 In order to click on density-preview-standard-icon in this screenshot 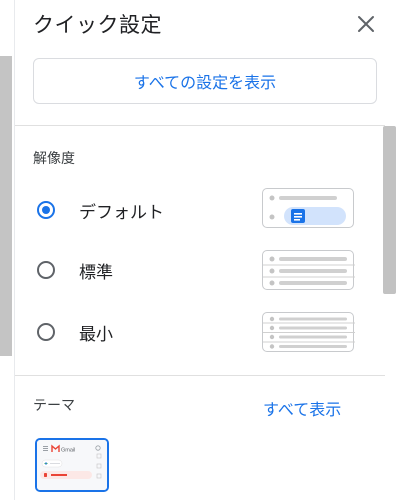, I will do `click(308, 270)`.